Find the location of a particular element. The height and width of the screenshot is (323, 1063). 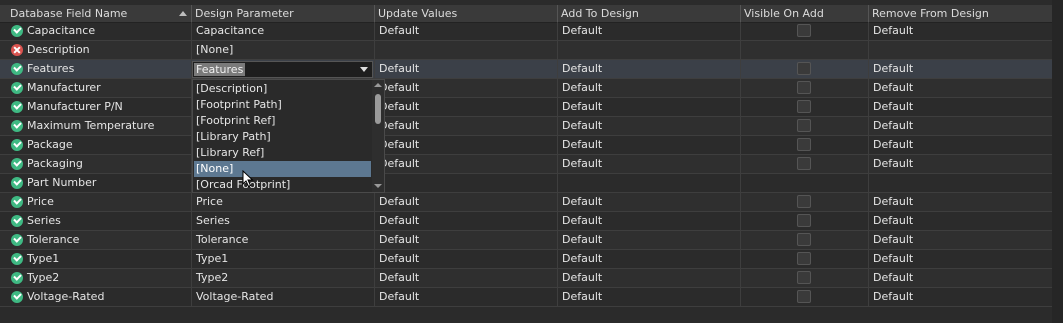

design-parameter-combobox: Features is located at coordinates (282, 69).